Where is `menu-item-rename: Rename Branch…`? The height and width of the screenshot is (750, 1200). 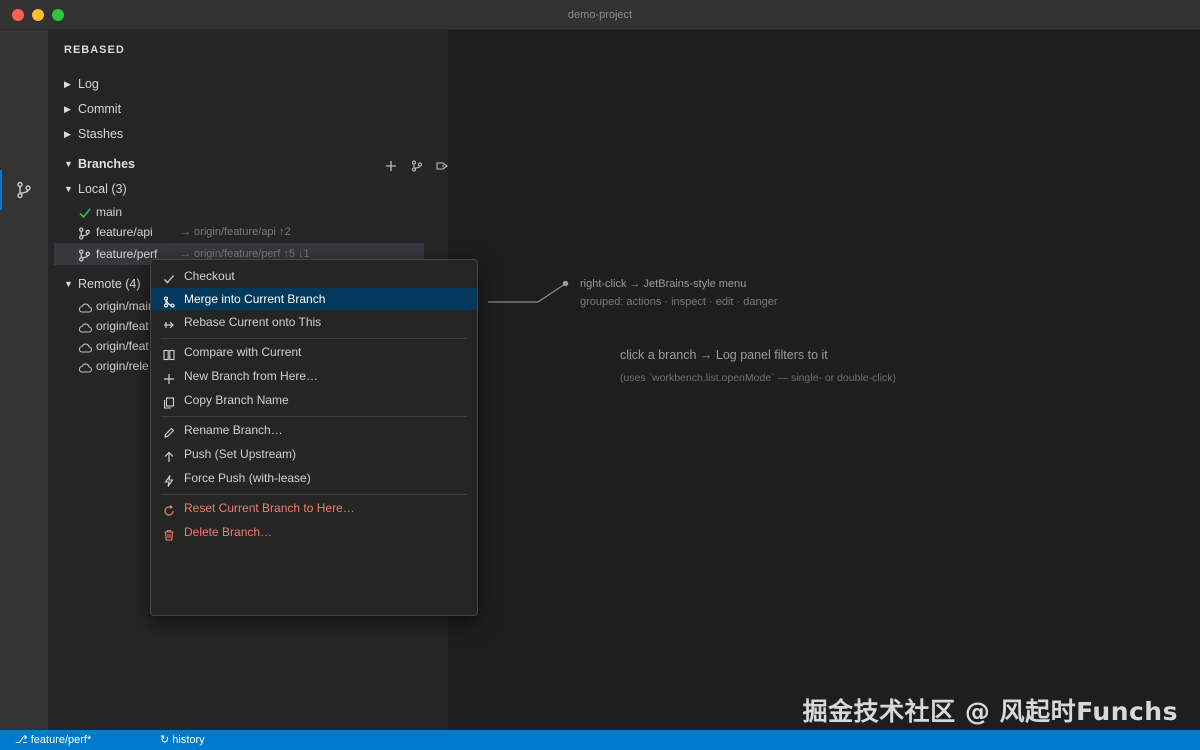 menu-item-rename: Rename Branch… is located at coordinates (314, 430).